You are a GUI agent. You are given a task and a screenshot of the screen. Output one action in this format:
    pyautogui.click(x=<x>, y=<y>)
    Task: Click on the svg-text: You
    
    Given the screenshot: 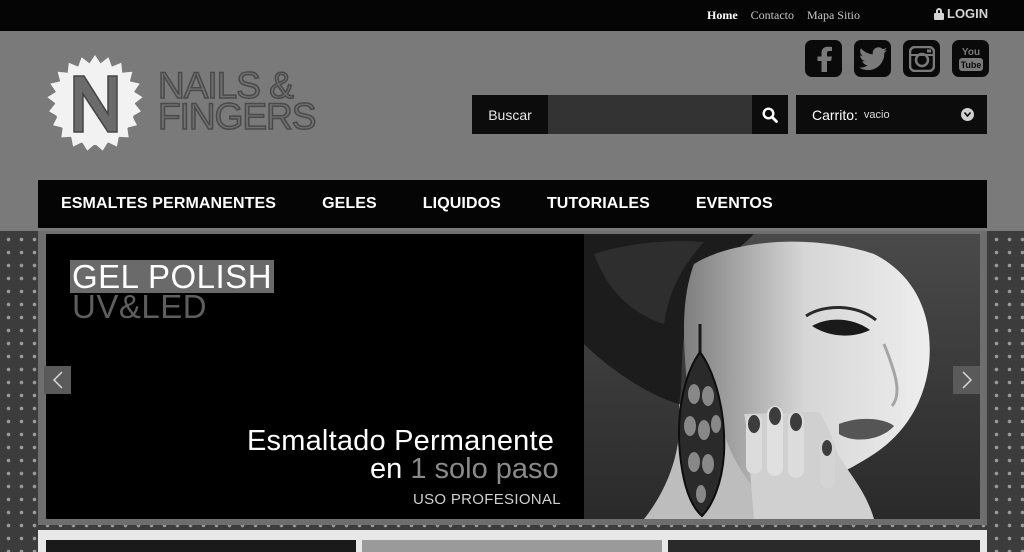 What is the action you would take?
    pyautogui.click(x=970, y=52)
    